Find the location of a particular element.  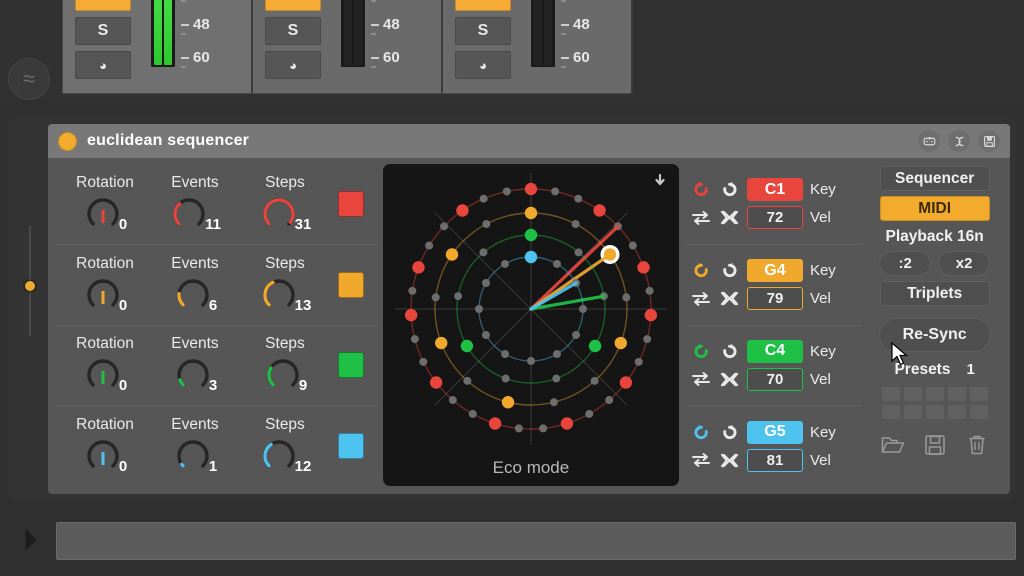

mixer-track-number: 1 is located at coordinates (103, 5).